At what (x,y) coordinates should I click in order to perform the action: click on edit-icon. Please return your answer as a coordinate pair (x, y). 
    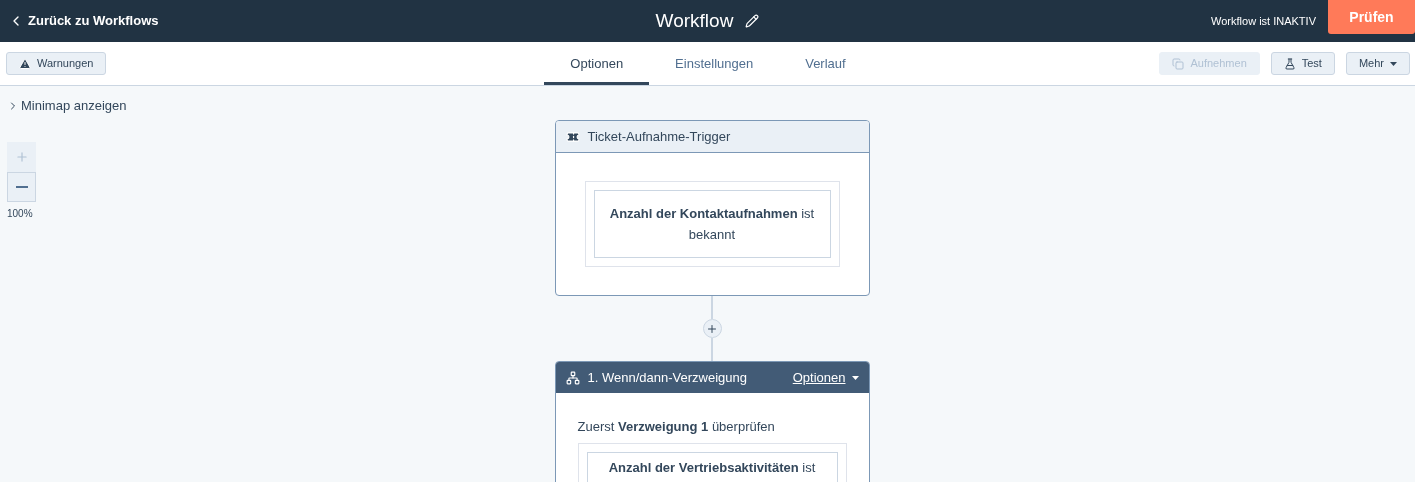
    Looking at the image, I should click on (752, 21).